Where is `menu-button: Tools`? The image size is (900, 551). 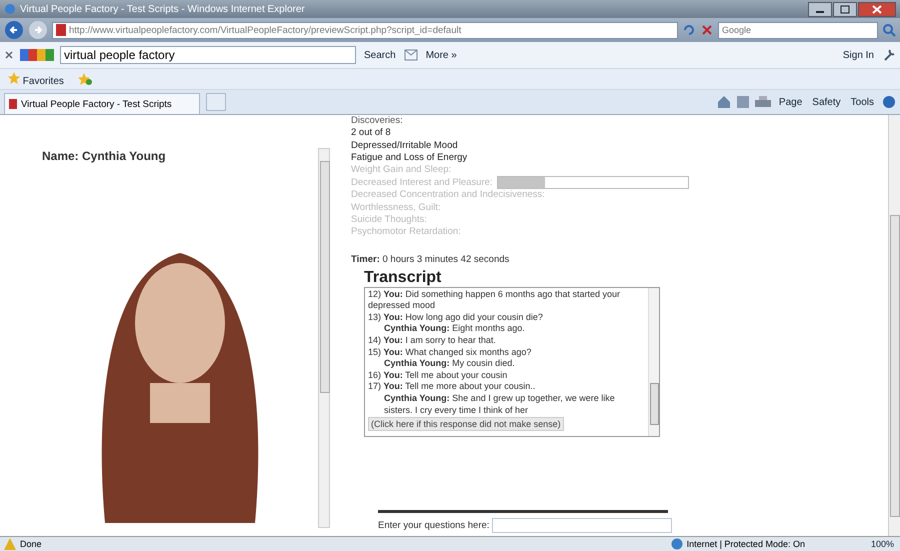
menu-button: Tools is located at coordinates (862, 102).